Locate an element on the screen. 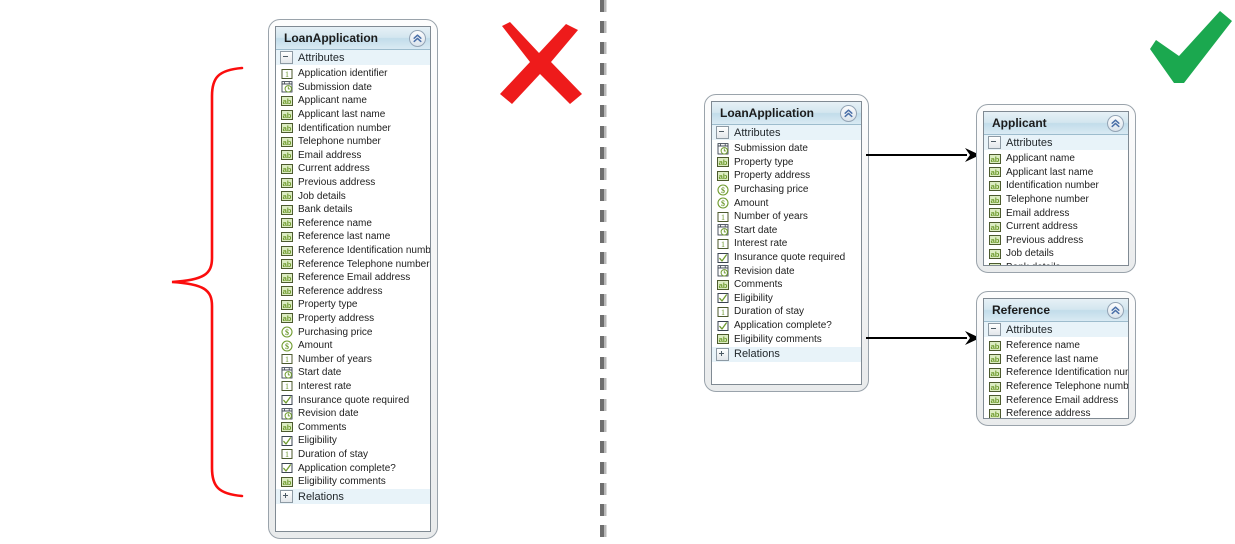 The image size is (1235, 544). attribute-name-label: Applicant last name is located at coordinates (1050, 172).